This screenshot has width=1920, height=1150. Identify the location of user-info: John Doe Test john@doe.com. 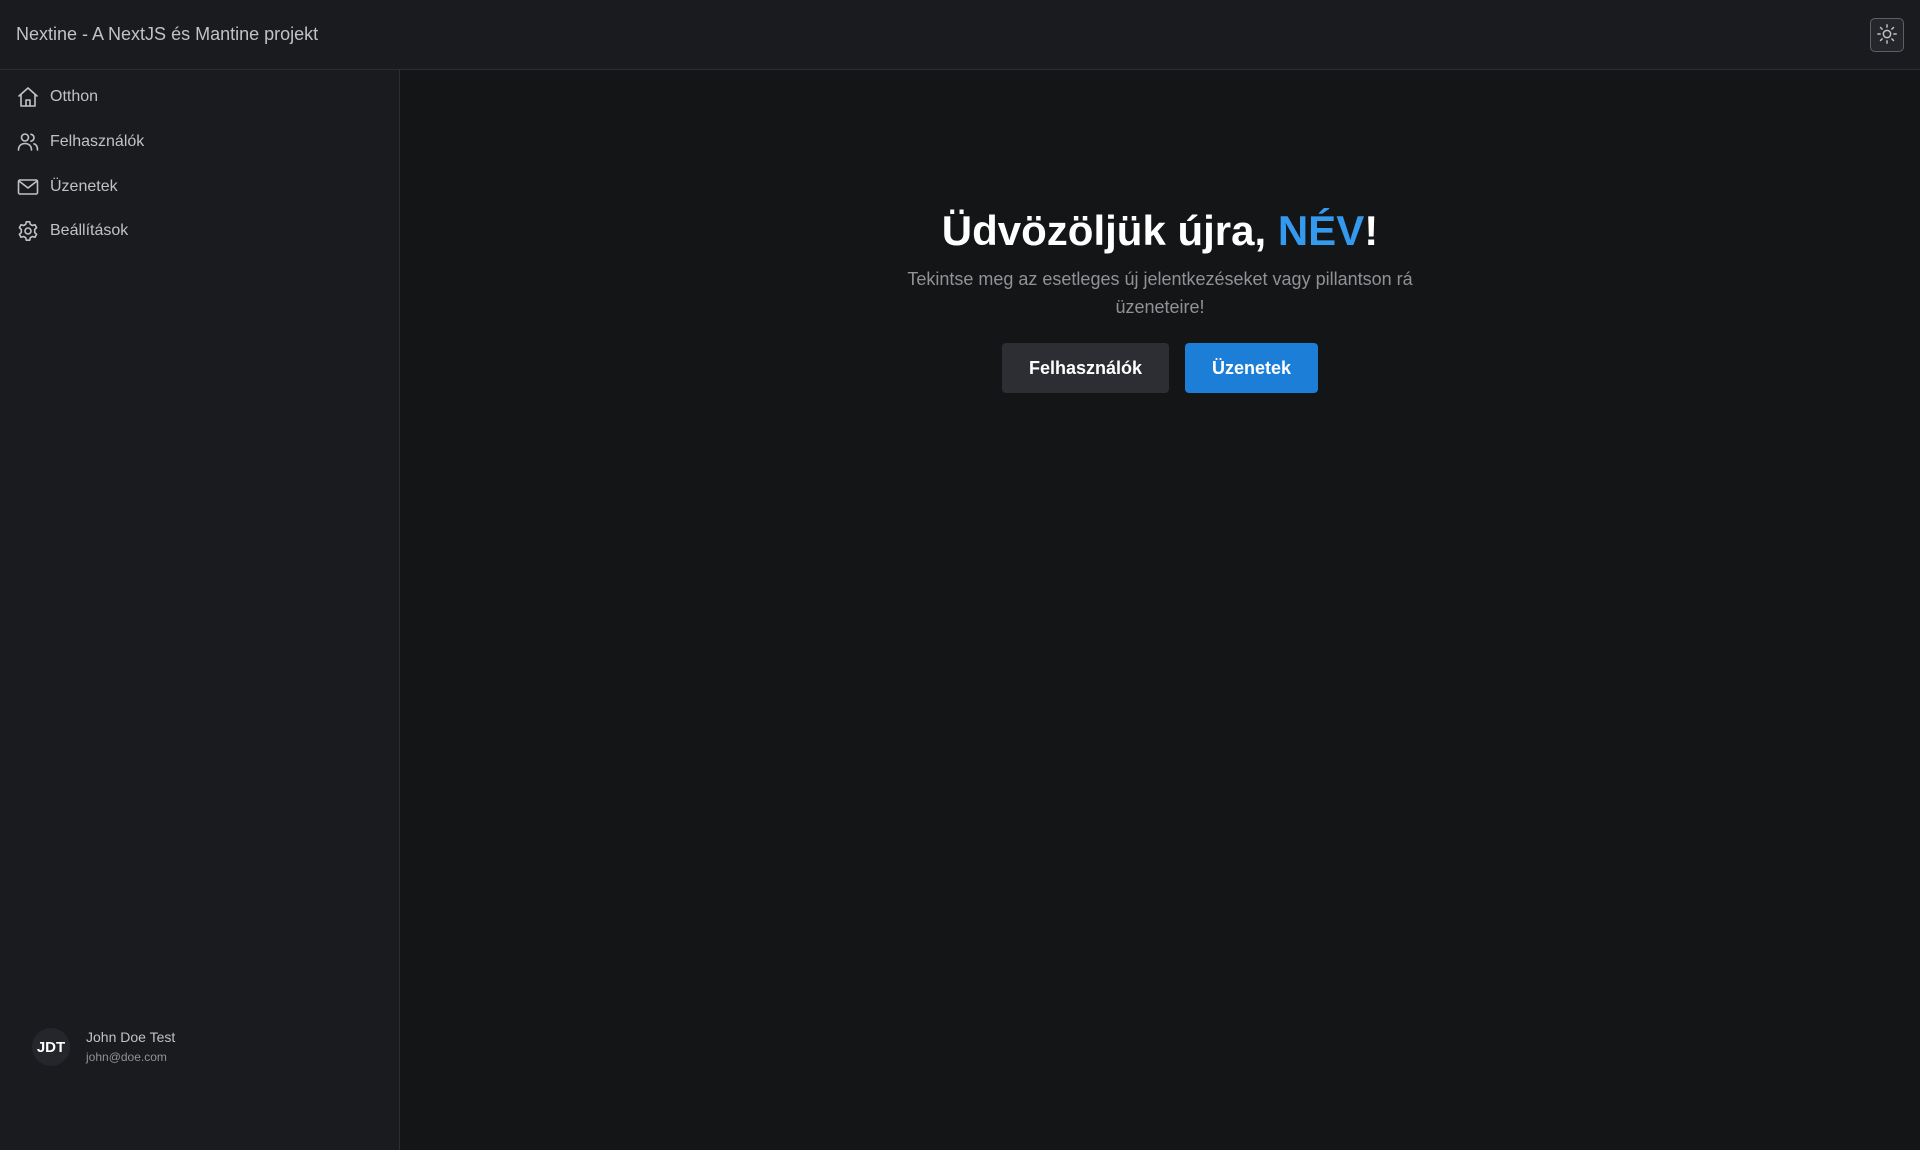
(130, 1047).